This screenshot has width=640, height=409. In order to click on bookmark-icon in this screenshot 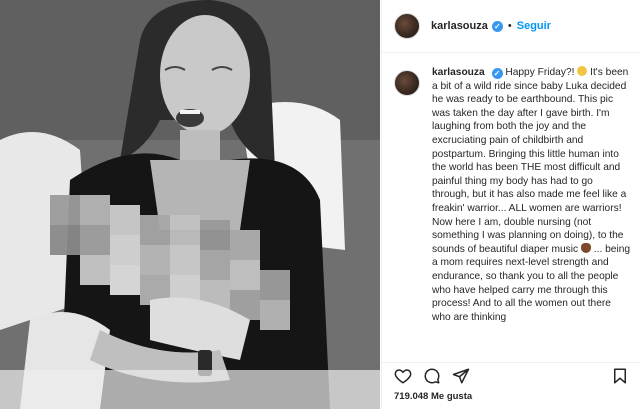, I will do `click(620, 376)`.